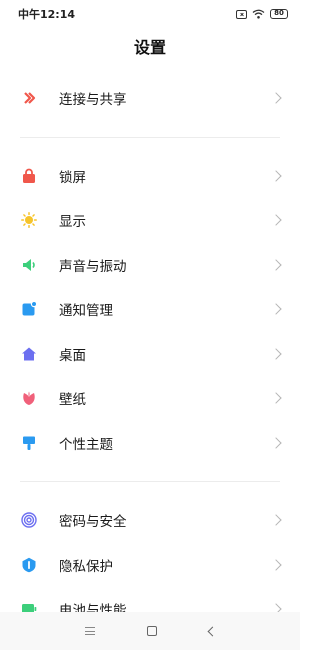 This screenshot has width=320, height=650. Describe the element at coordinates (29, 220) in the screenshot. I see `sun-icon` at that location.